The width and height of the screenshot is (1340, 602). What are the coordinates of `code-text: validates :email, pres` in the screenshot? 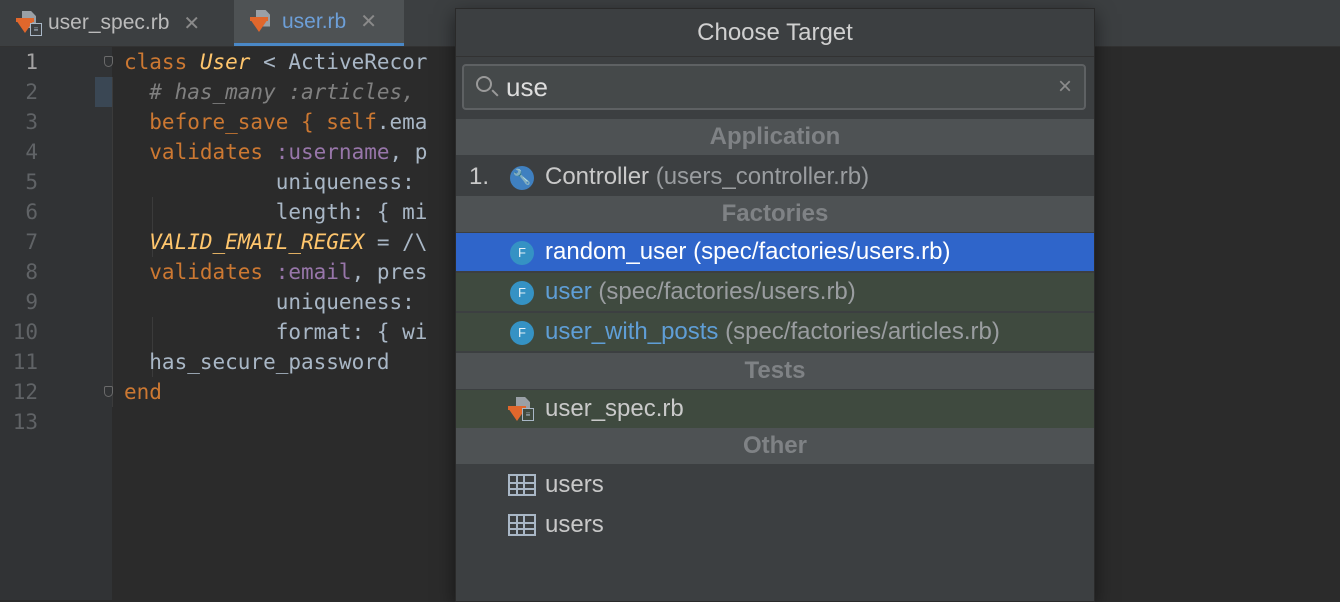 It's located at (275, 272).